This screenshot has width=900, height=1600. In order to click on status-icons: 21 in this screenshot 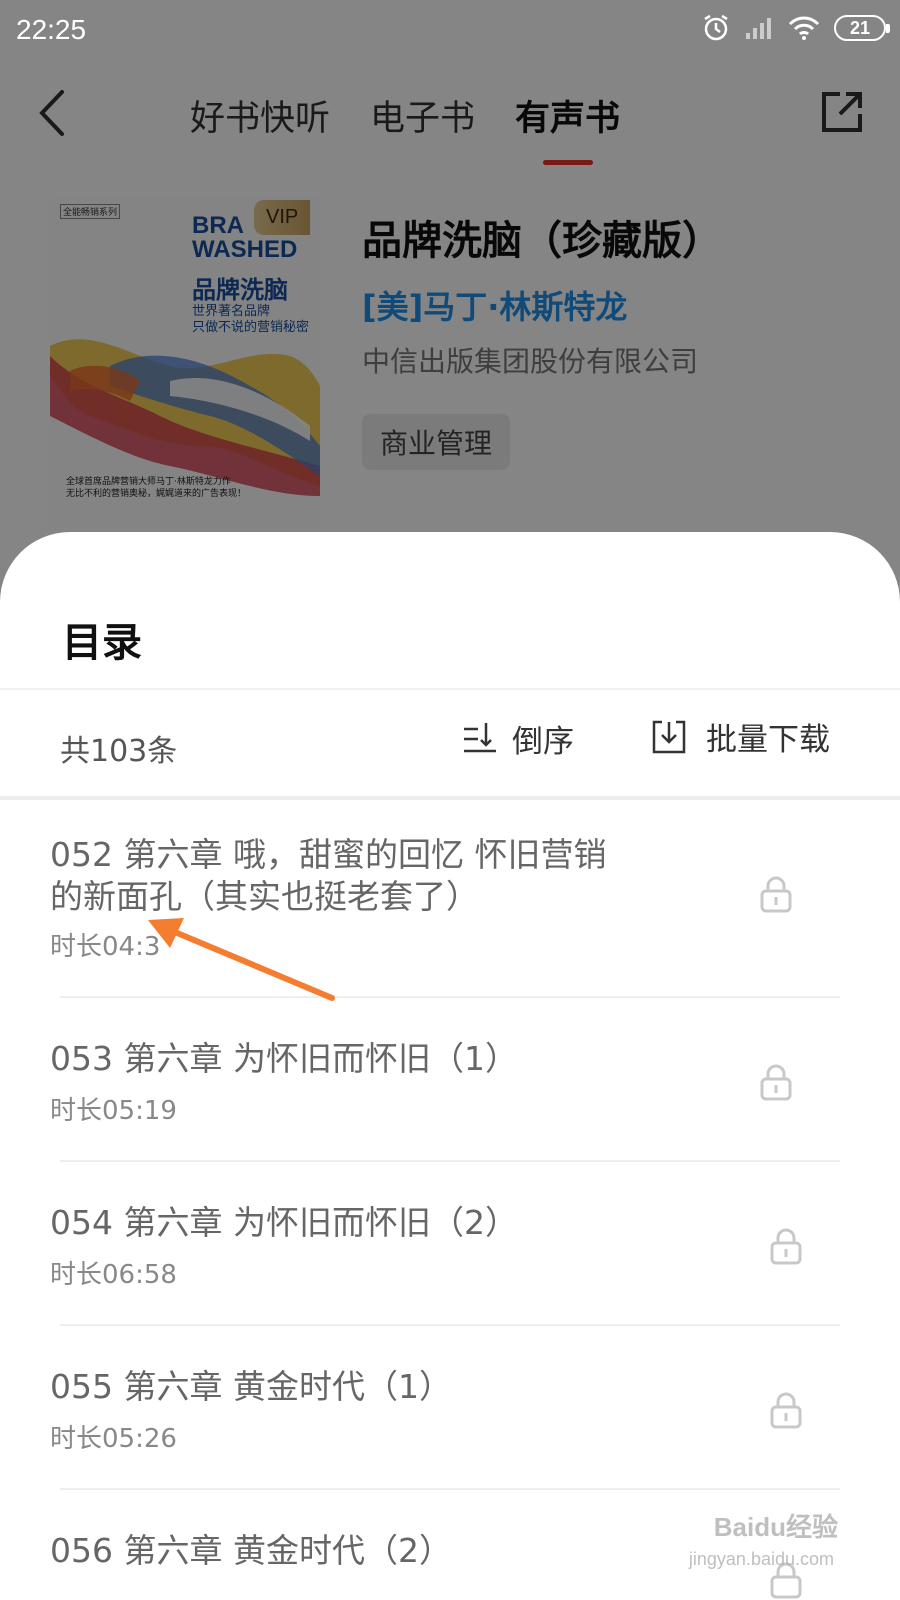, I will do `click(796, 28)`.